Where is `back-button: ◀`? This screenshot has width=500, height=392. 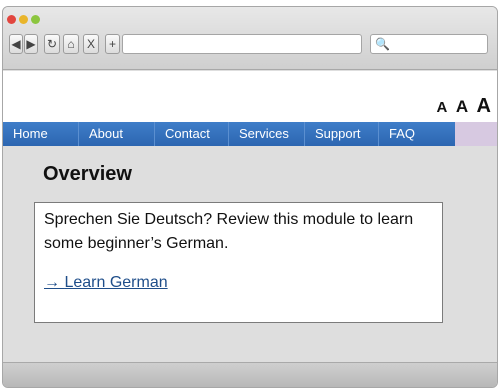 back-button: ◀ is located at coordinates (16, 44).